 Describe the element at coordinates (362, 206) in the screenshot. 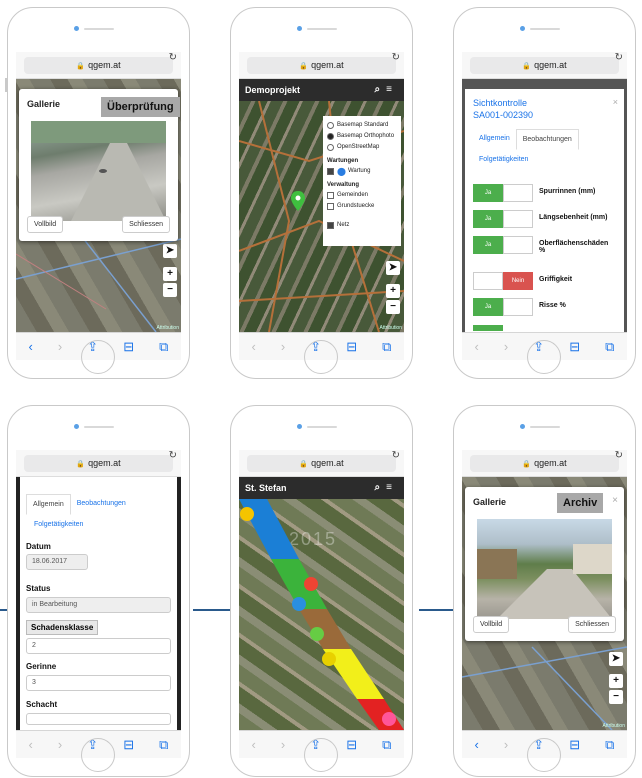

I see `layer-option: Grundstuecke` at that location.